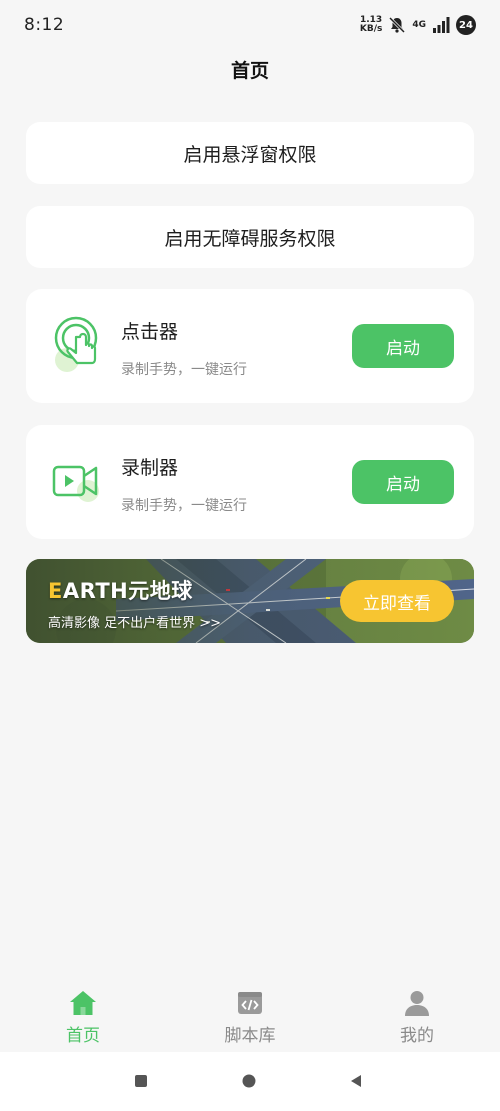  Describe the element at coordinates (250, 346) in the screenshot. I see `clicker-card: 点击器 录制手势，一键运行 启动` at that location.